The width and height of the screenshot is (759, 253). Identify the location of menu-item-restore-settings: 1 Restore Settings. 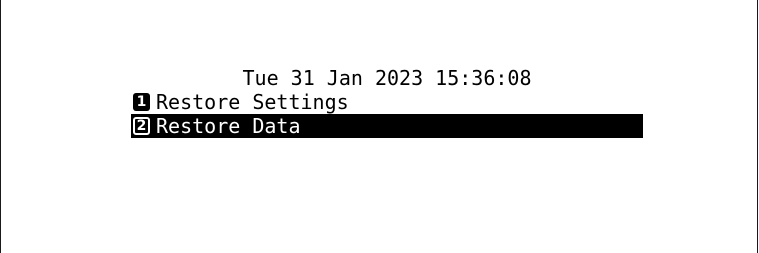
(387, 102).